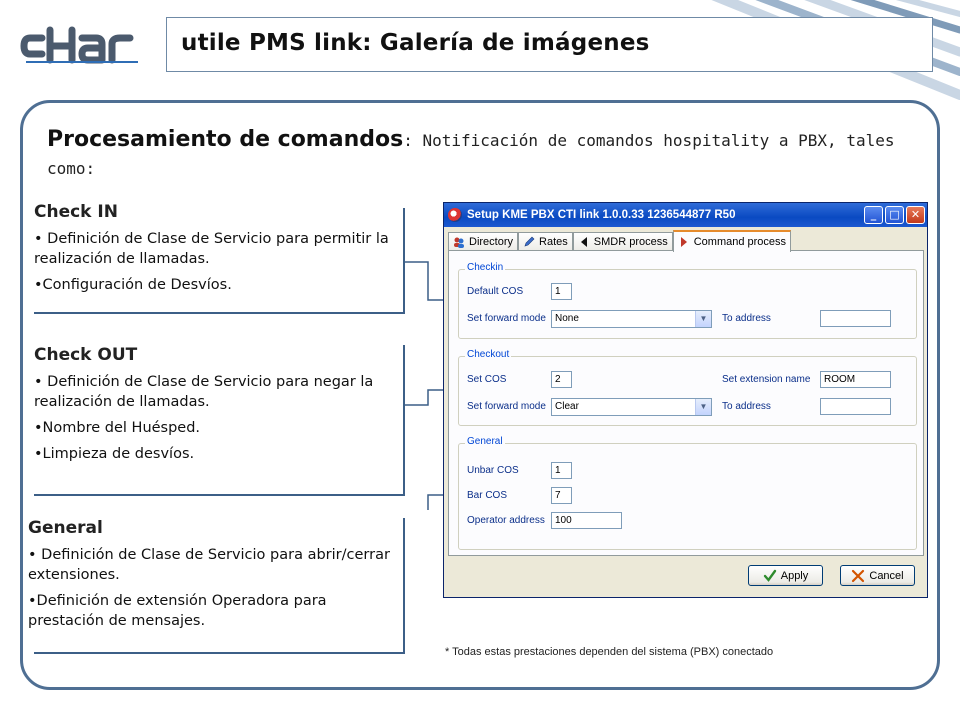  I want to click on char-logo, so click(79, 45).